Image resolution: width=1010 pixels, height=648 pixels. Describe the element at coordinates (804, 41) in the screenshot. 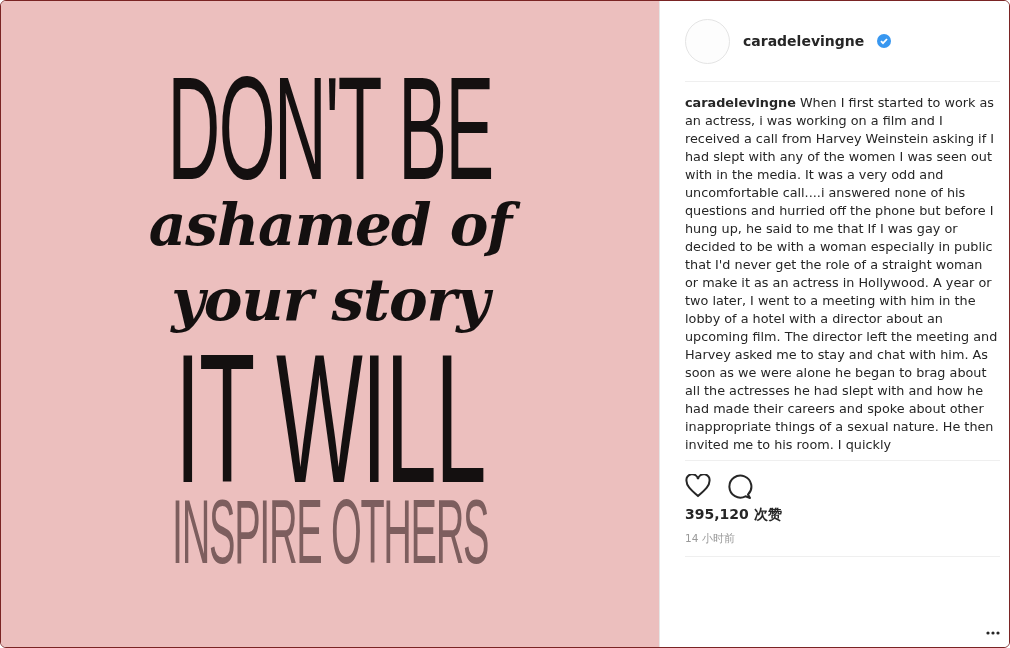

I see `username: caradelevingne` at that location.